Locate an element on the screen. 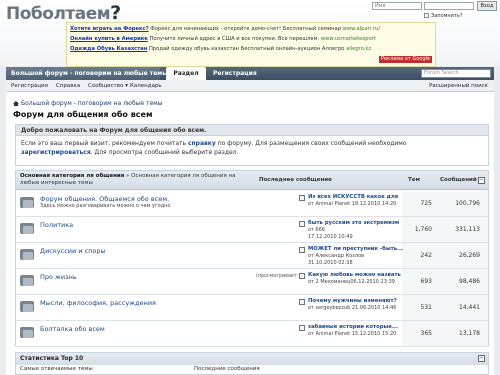  tab-section: Раздел is located at coordinates (186, 73).